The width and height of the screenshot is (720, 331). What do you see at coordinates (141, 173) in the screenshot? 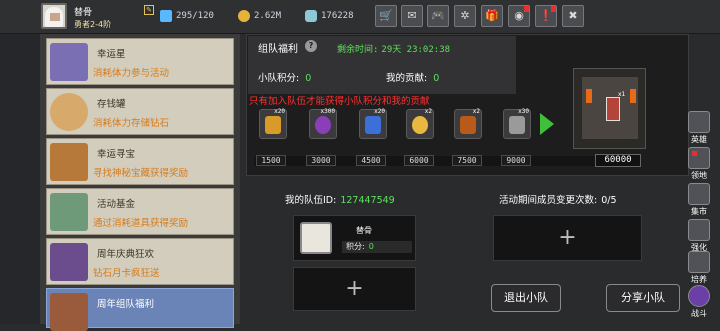
I see `event-desc: 寻找神秘宝藏获得奖励` at bounding box center [141, 173].